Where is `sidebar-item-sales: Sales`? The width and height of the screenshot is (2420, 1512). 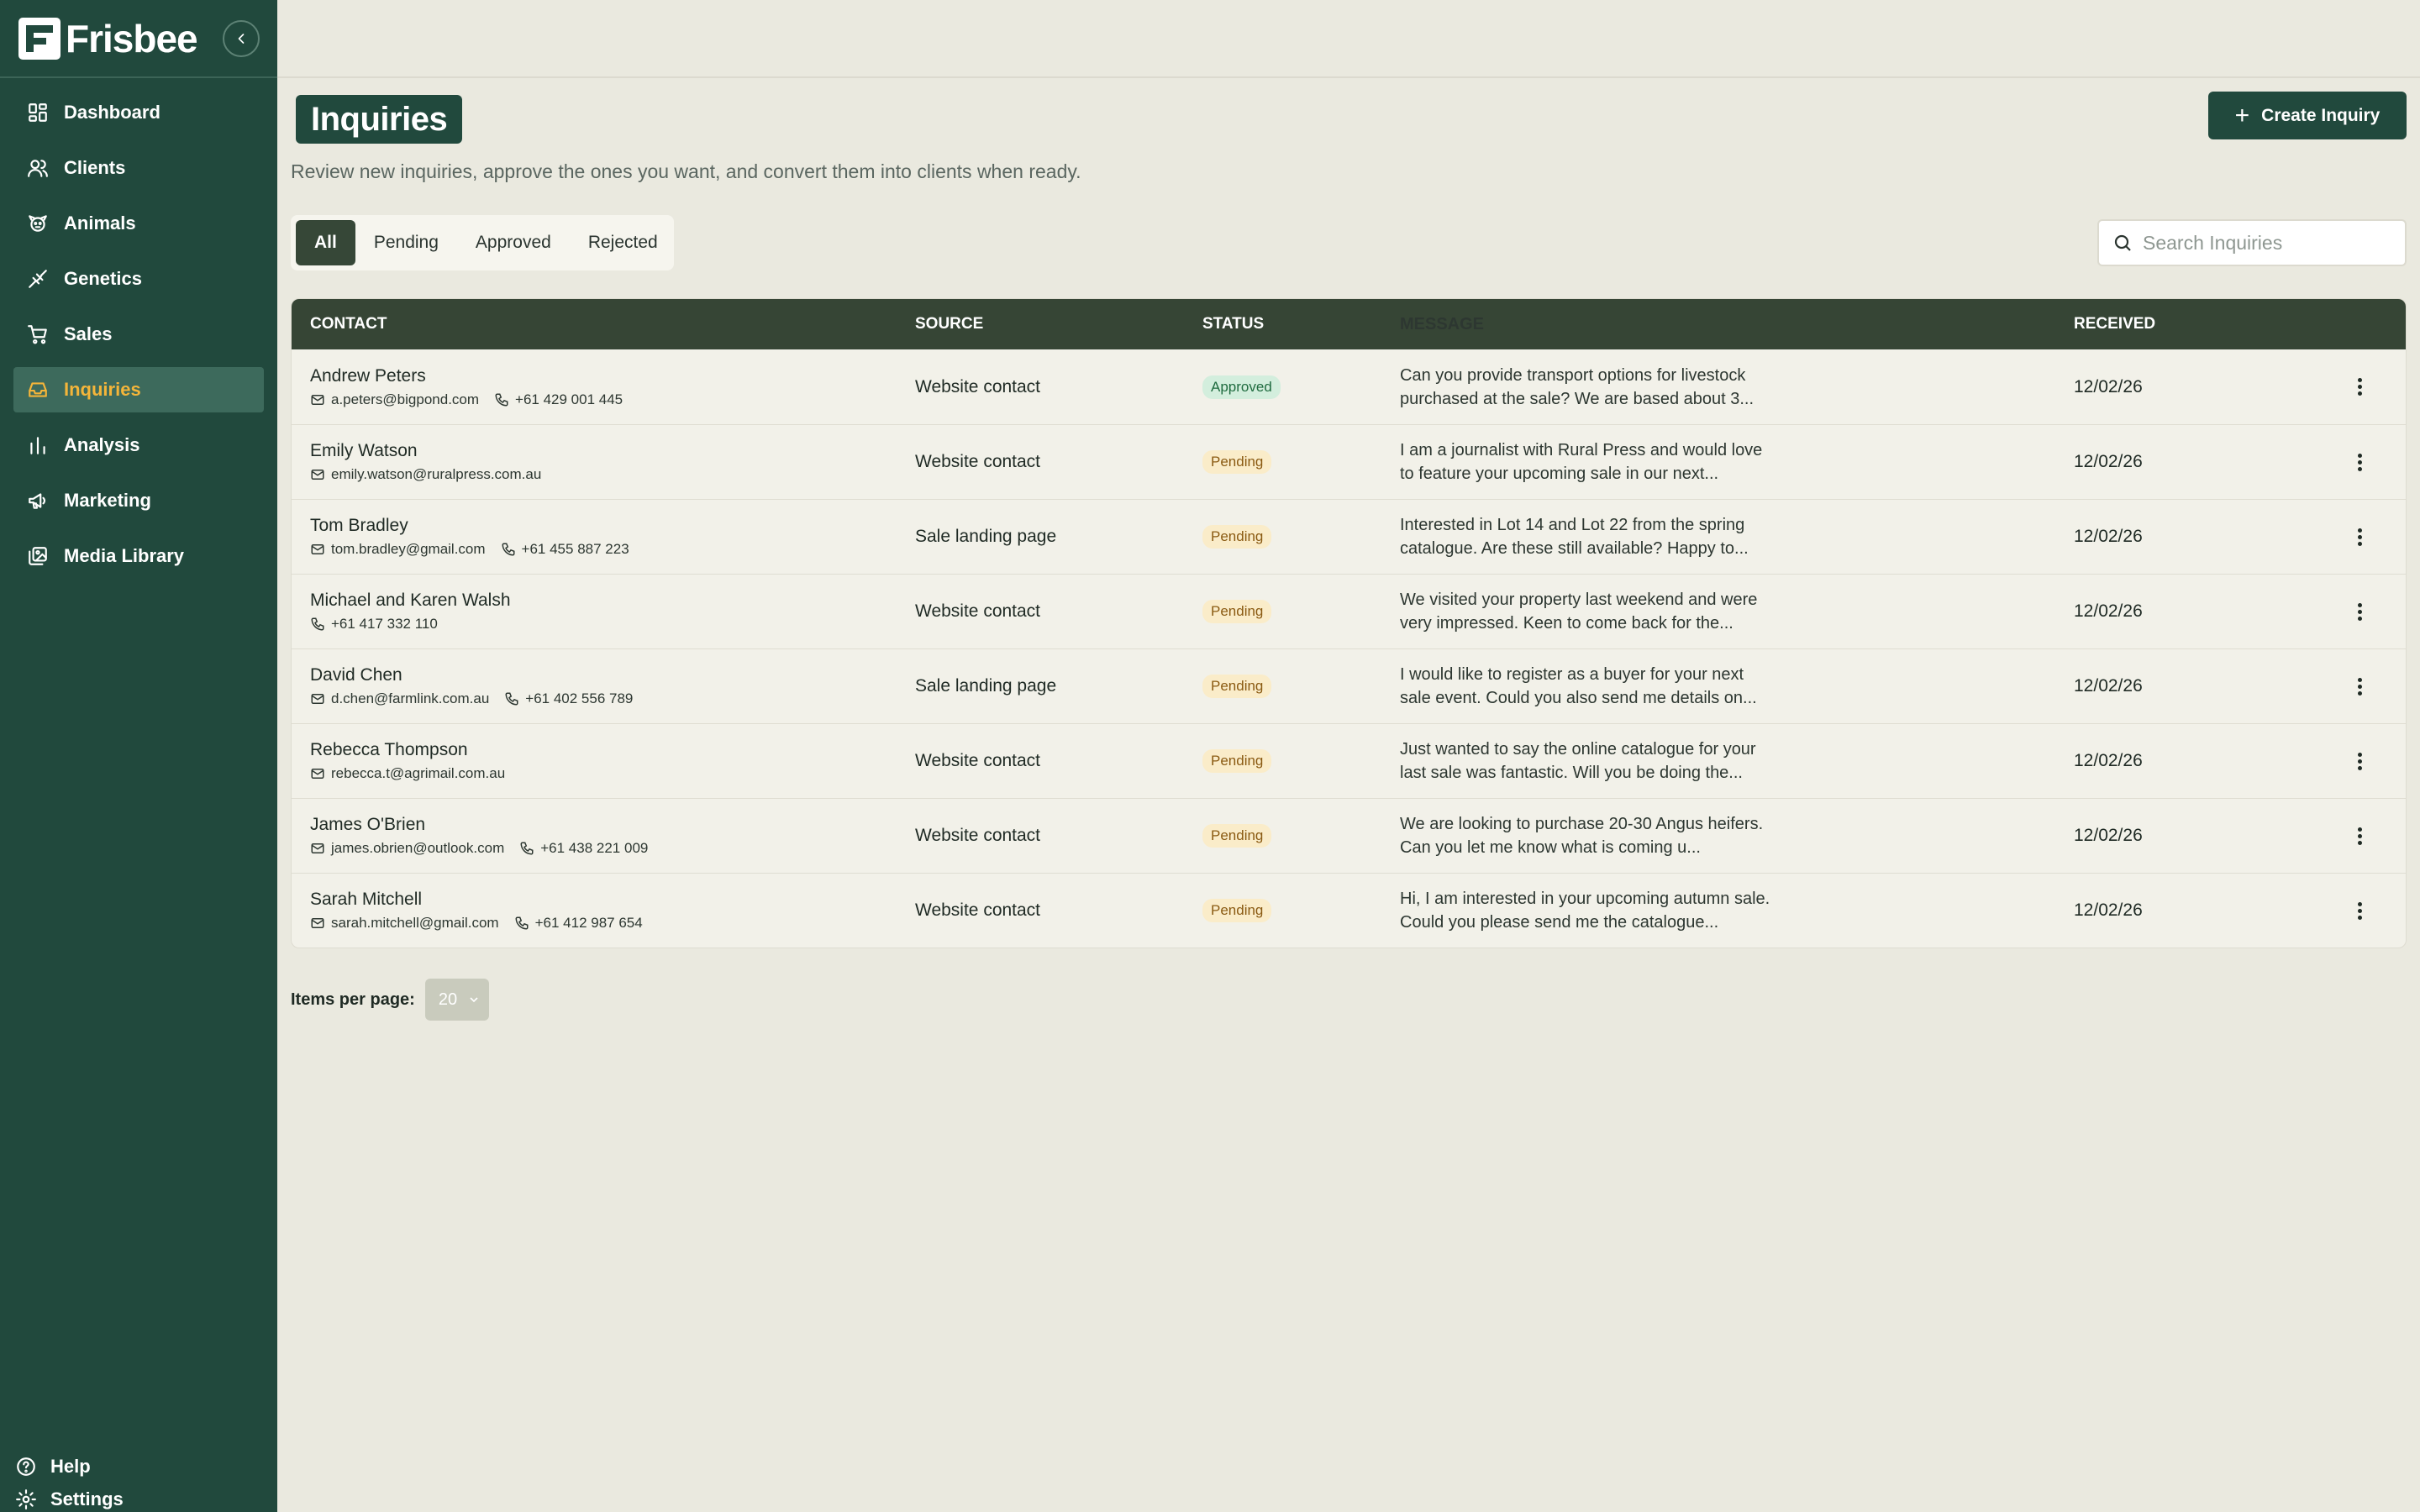
sidebar-item-sales: Sales is located at coordinates (138, 334).